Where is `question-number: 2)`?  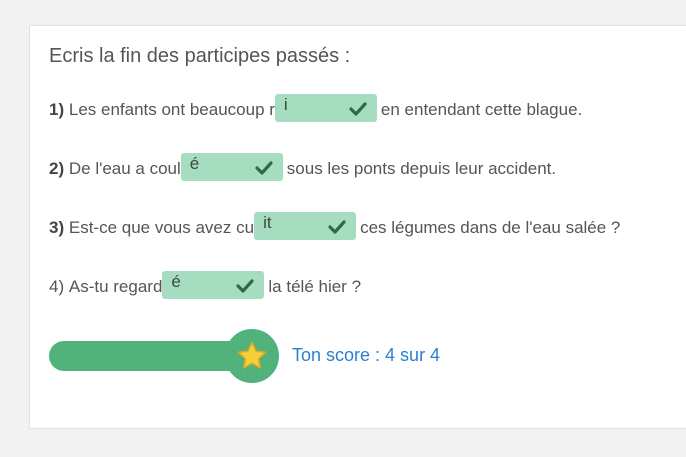
question-number: 2) is located at coordinates (57, 168).